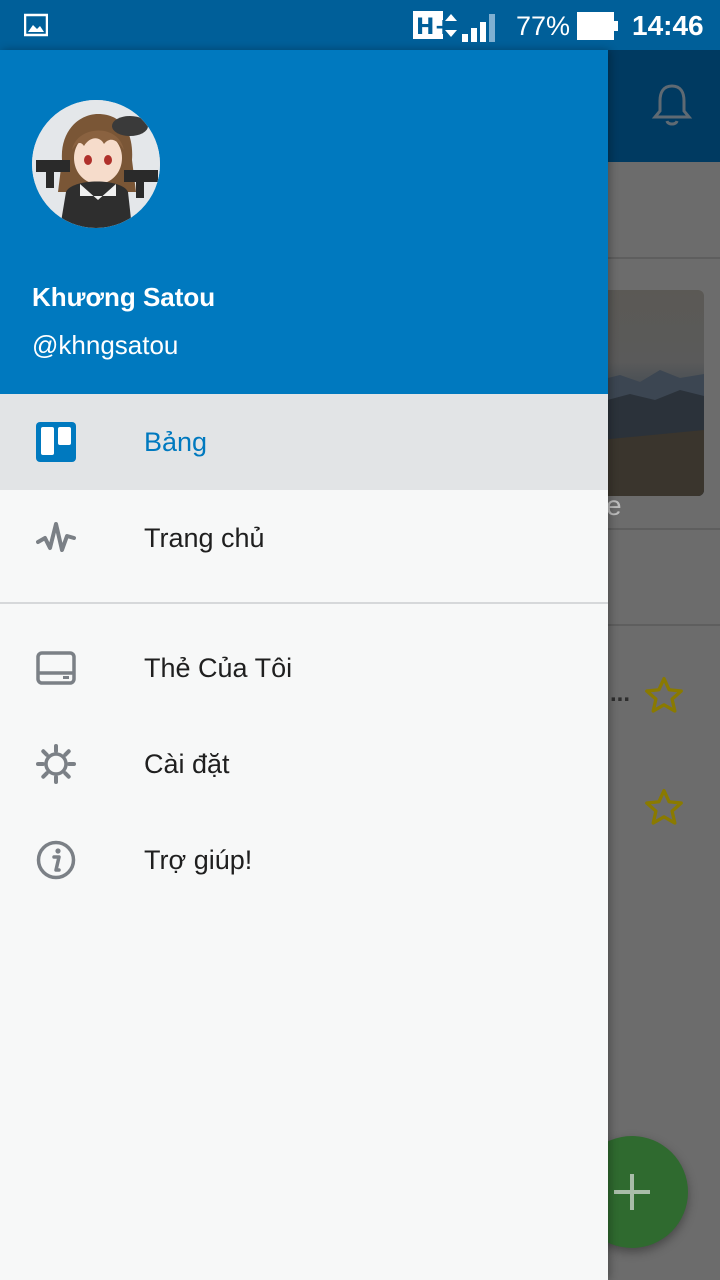 Image resolution: width=720 pixels, height=1280 pixels. Describe the element at coordinates (36, 25) in the screenshot. I see `gallery-icon` at that location.